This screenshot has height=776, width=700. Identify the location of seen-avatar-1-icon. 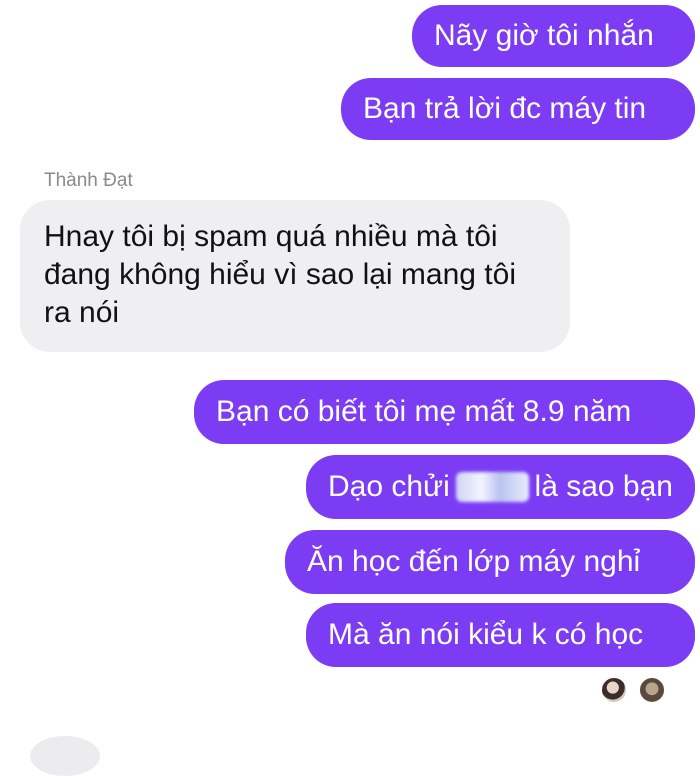
(614, 690).